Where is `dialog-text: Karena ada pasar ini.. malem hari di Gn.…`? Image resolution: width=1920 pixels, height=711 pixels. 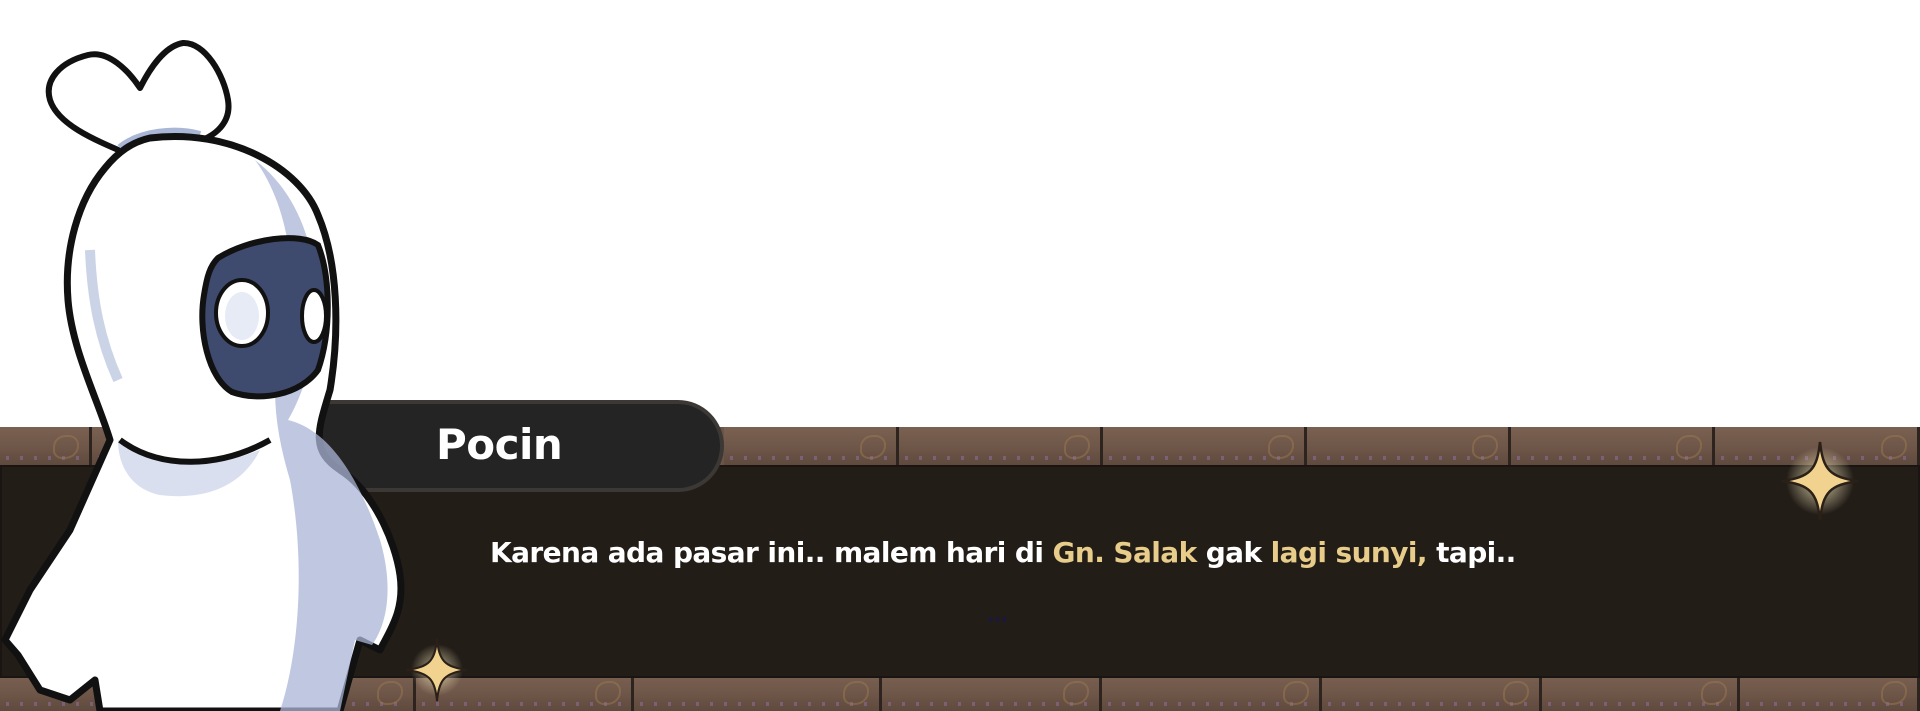 dialog-text: Karena ada pasar ini.. malem hari di Gn.… is located at coordinates (1003, 552).